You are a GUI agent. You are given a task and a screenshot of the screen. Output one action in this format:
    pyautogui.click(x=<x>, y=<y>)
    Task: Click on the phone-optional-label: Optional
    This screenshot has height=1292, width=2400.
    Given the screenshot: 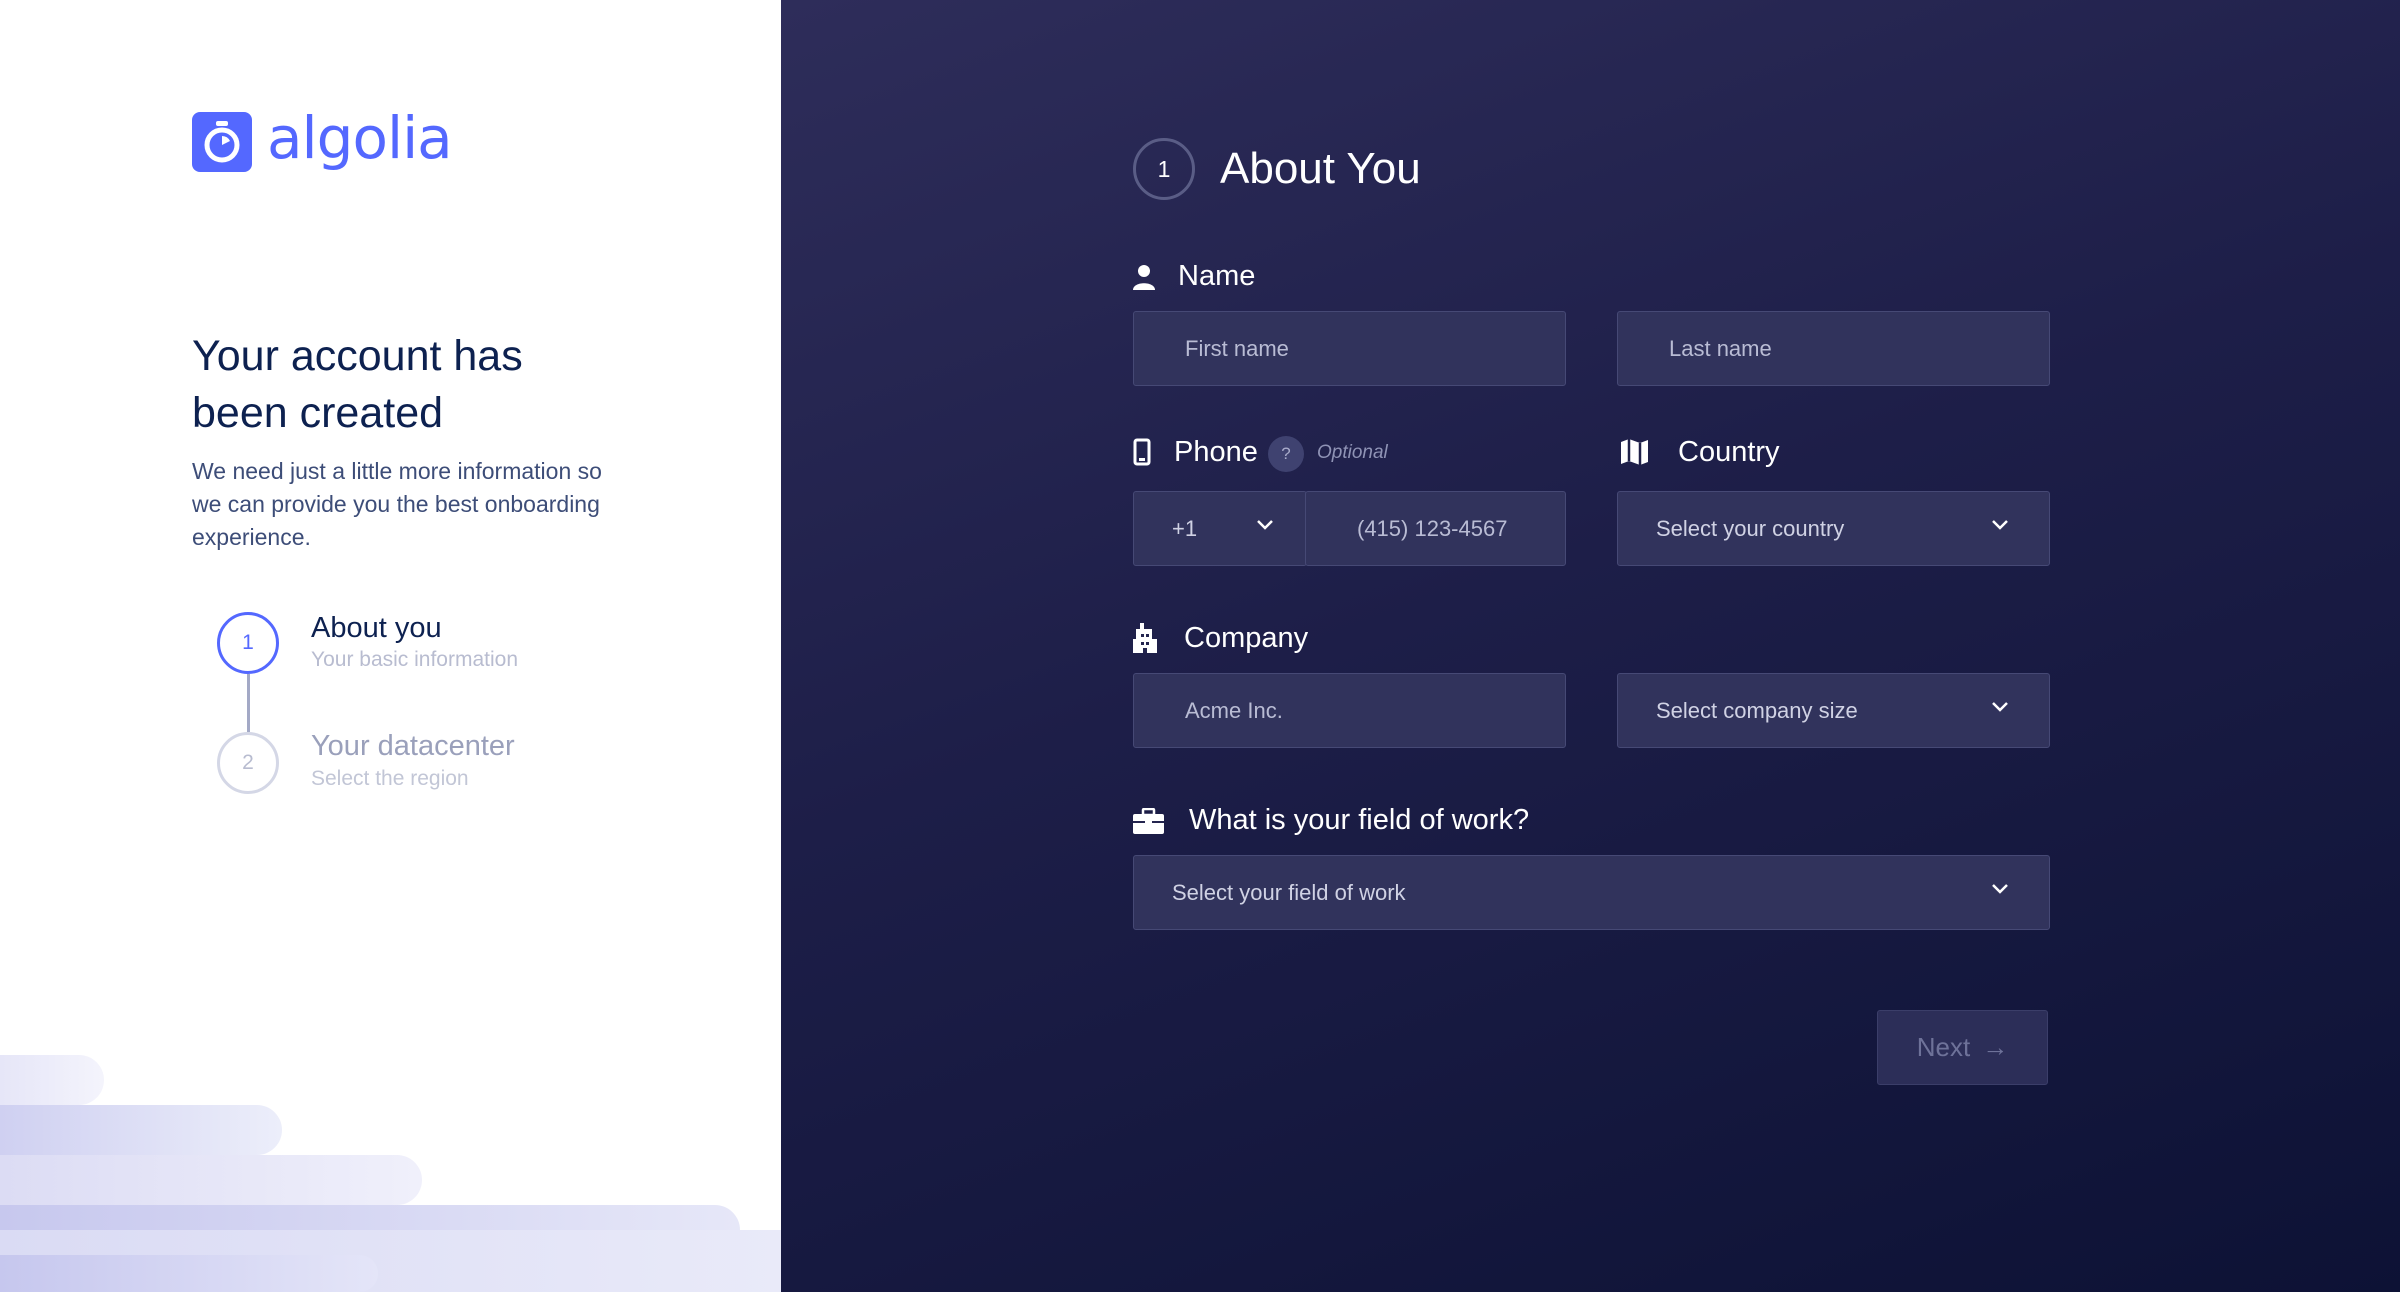 What is the action you would take?
    pyautogui.click(x=1352, y=452)
    